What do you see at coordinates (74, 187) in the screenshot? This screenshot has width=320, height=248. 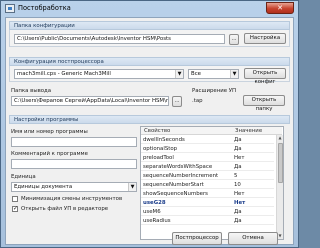 I see `unit-select: Единицы документа ▼` at bounding box center [74, 187].